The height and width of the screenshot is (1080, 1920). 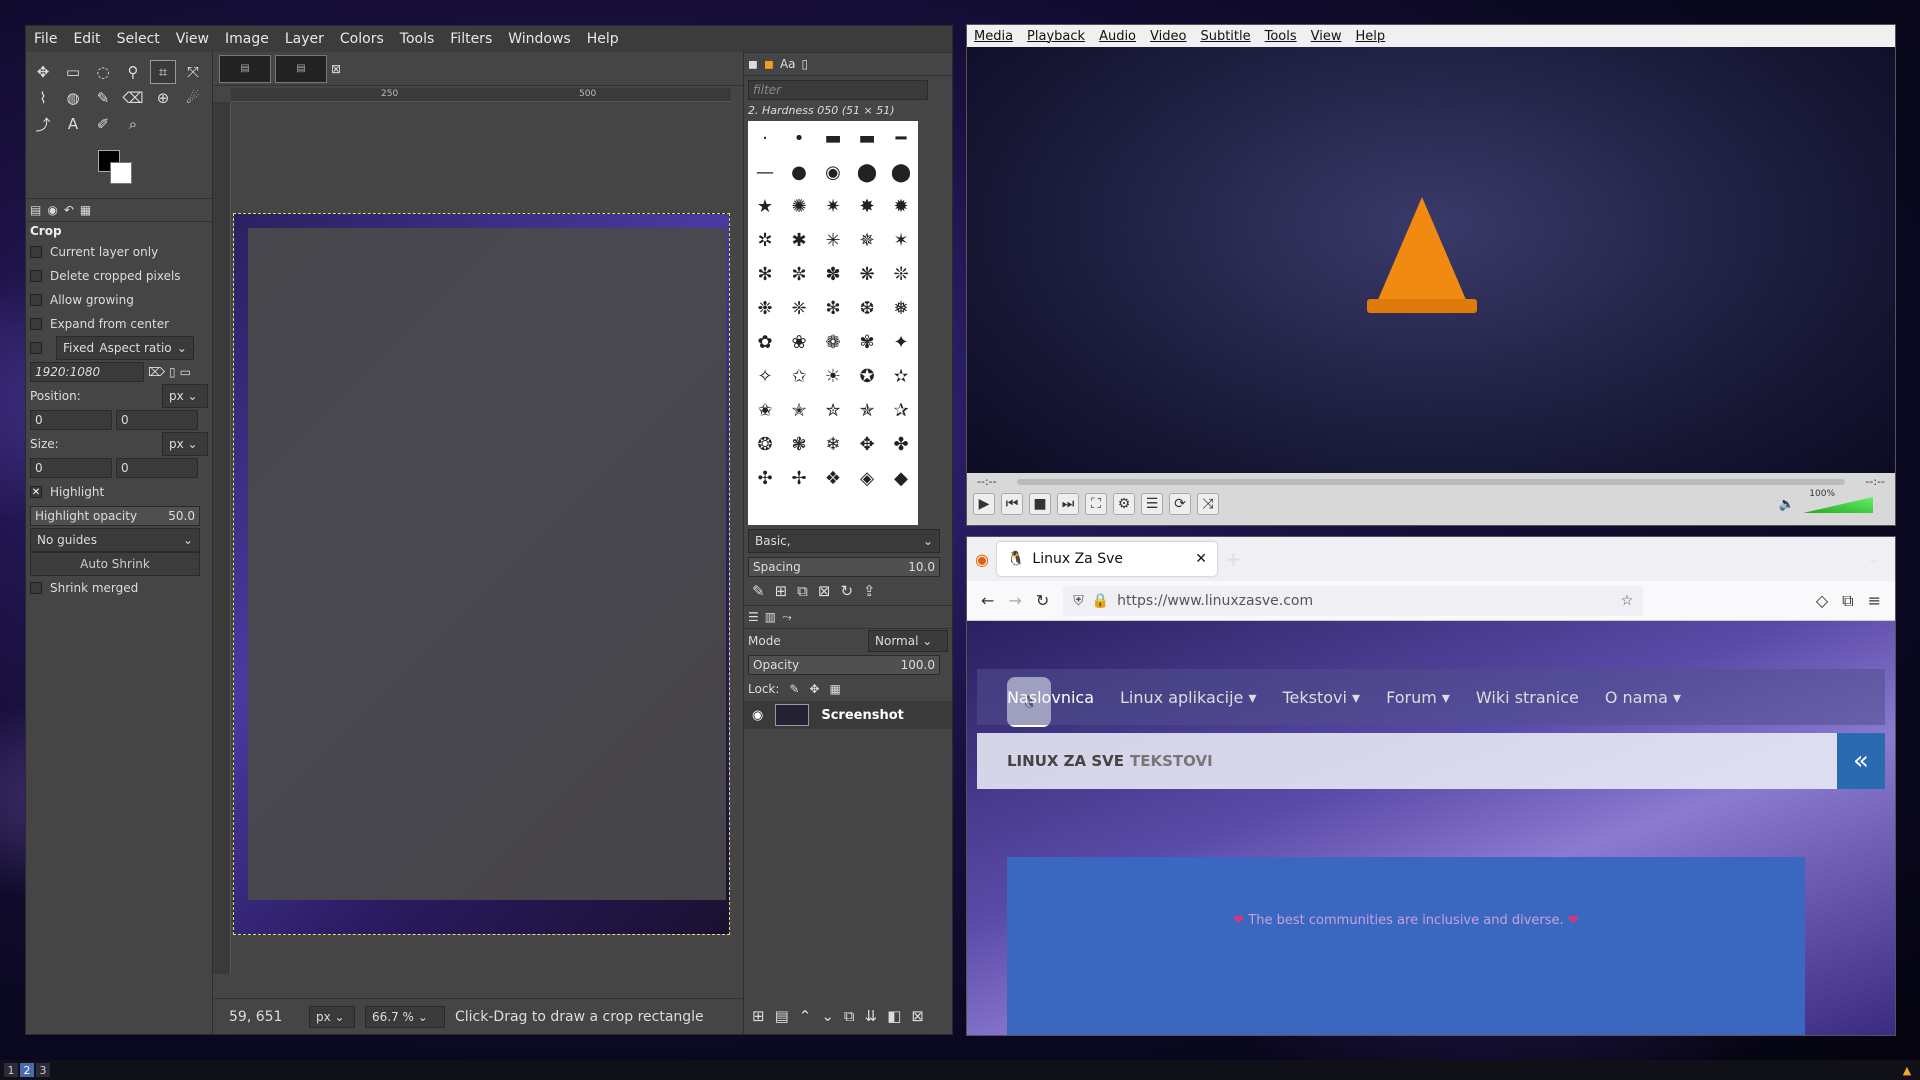 I want to click on shuffle-icon: ⤨, so click(x=1208, y=504).